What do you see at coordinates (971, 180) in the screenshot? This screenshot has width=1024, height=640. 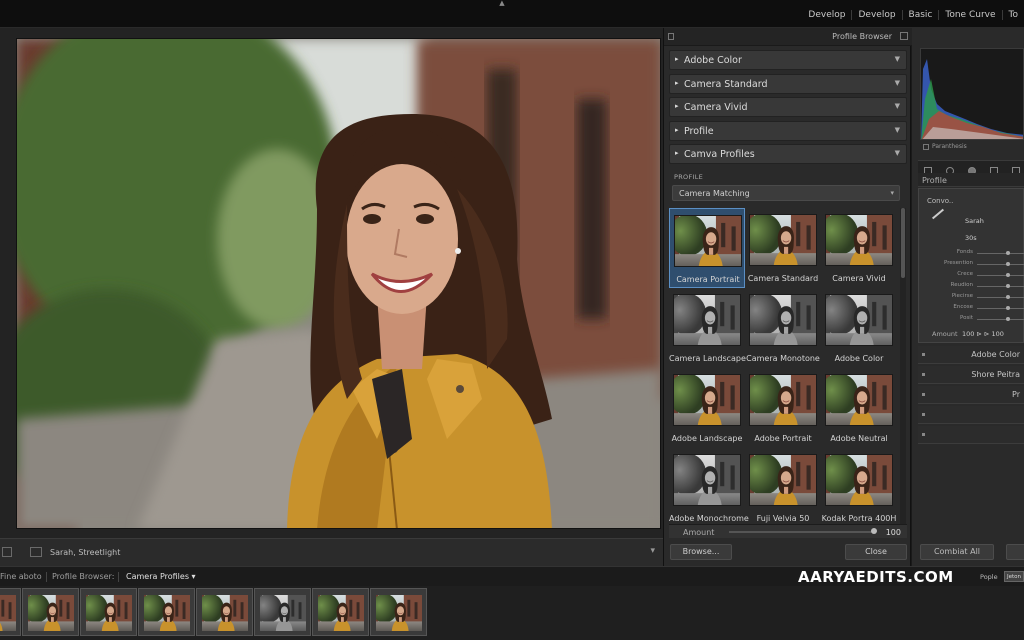 I see `profile-section-header: Profile` at bounding box center [971, 180].